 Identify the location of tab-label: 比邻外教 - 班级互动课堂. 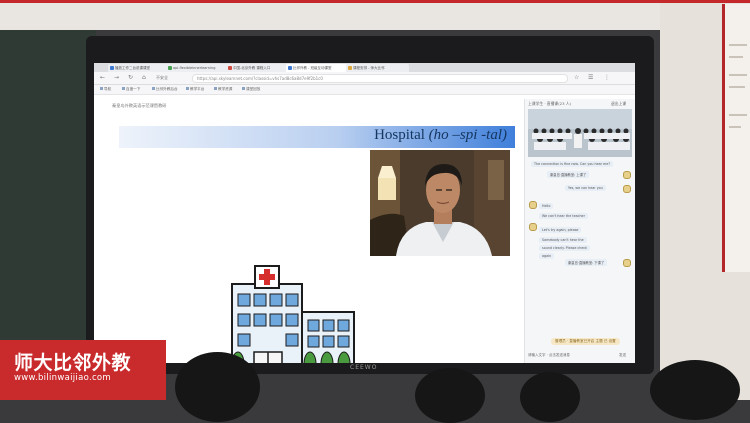
(312, 68).